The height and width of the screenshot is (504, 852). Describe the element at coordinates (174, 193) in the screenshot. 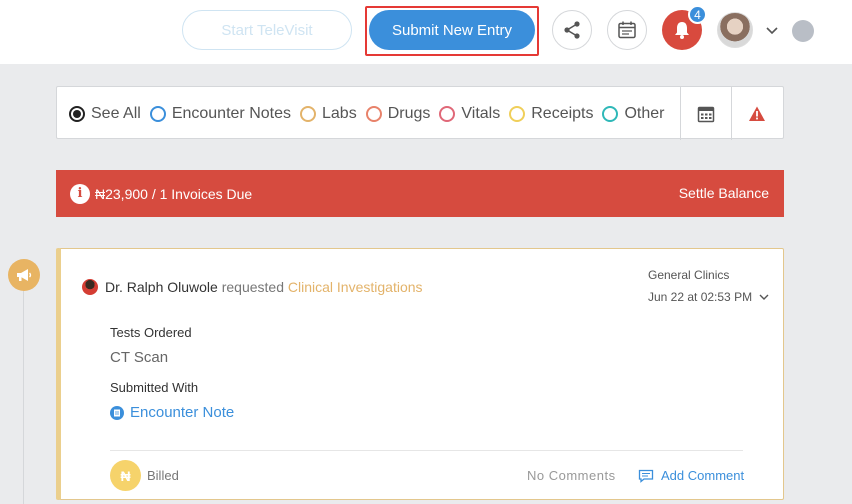

I see `balance-due-text: ₦23,900 / 1 Invoices Due` at that location.